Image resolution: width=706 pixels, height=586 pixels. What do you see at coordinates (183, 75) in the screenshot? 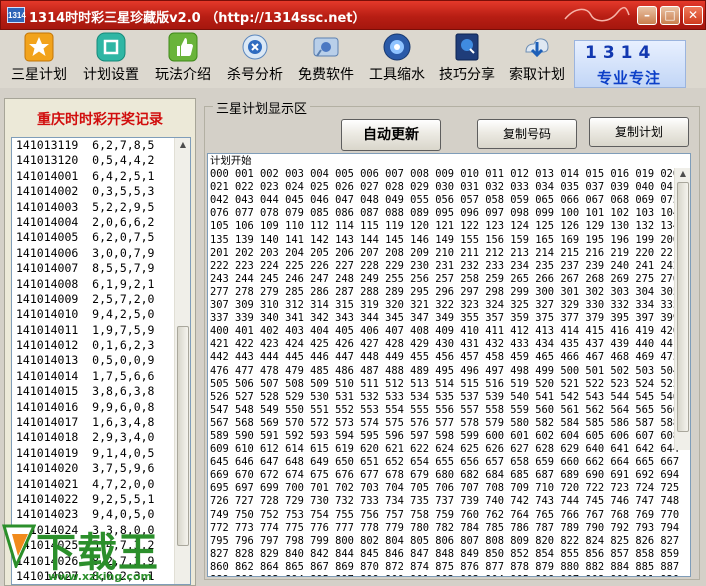
I see `tool-label: 玩法介绍` at bounding box center [183, 75].